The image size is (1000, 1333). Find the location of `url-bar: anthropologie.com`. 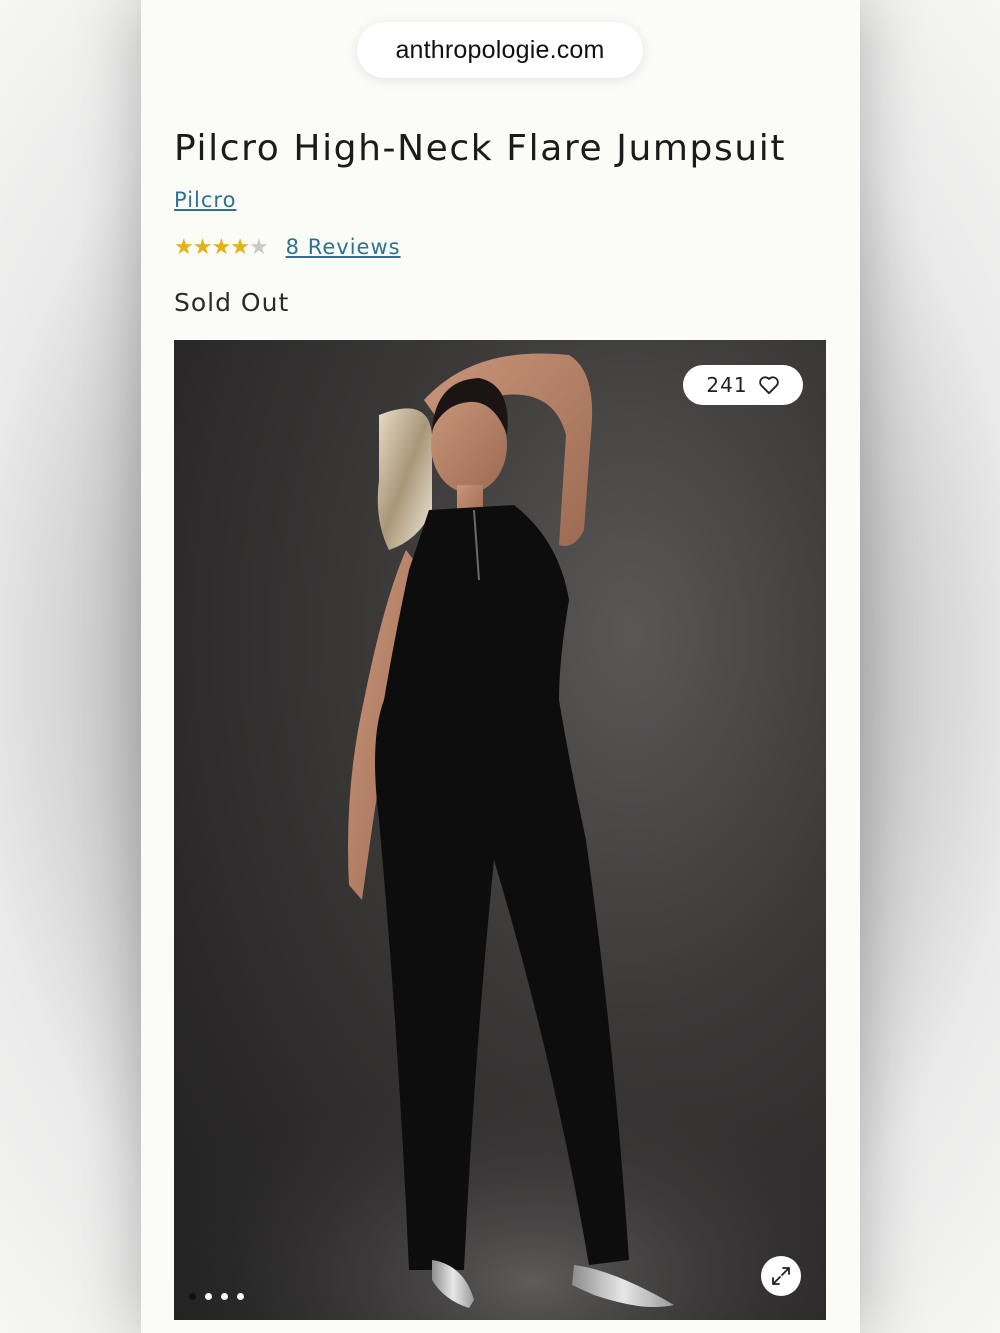

url-bar: anthropologie.com is located at coordinates (500, 50).